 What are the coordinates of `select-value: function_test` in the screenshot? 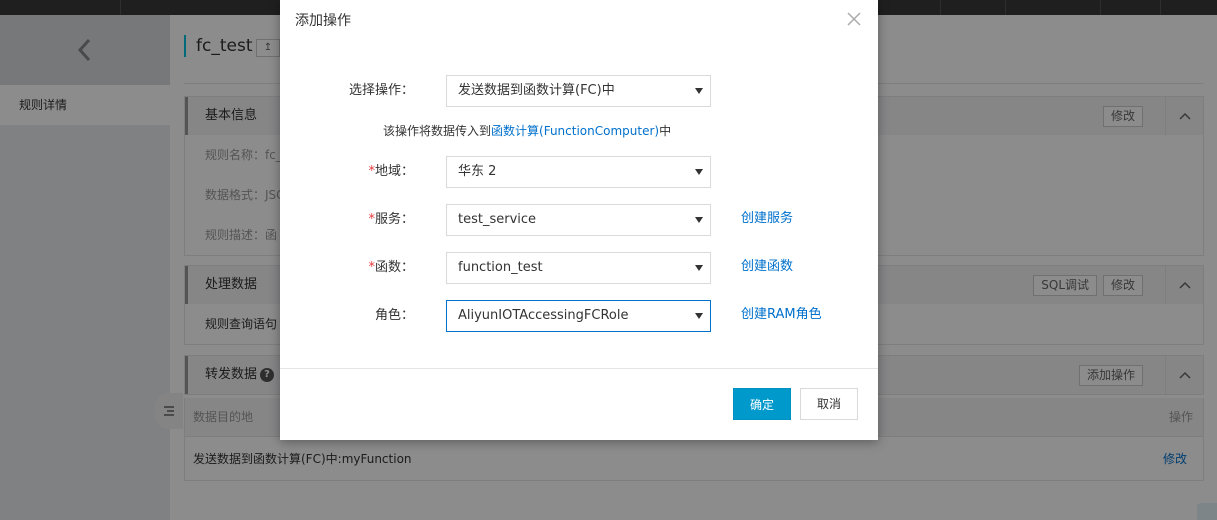 It's located at (500, 267).